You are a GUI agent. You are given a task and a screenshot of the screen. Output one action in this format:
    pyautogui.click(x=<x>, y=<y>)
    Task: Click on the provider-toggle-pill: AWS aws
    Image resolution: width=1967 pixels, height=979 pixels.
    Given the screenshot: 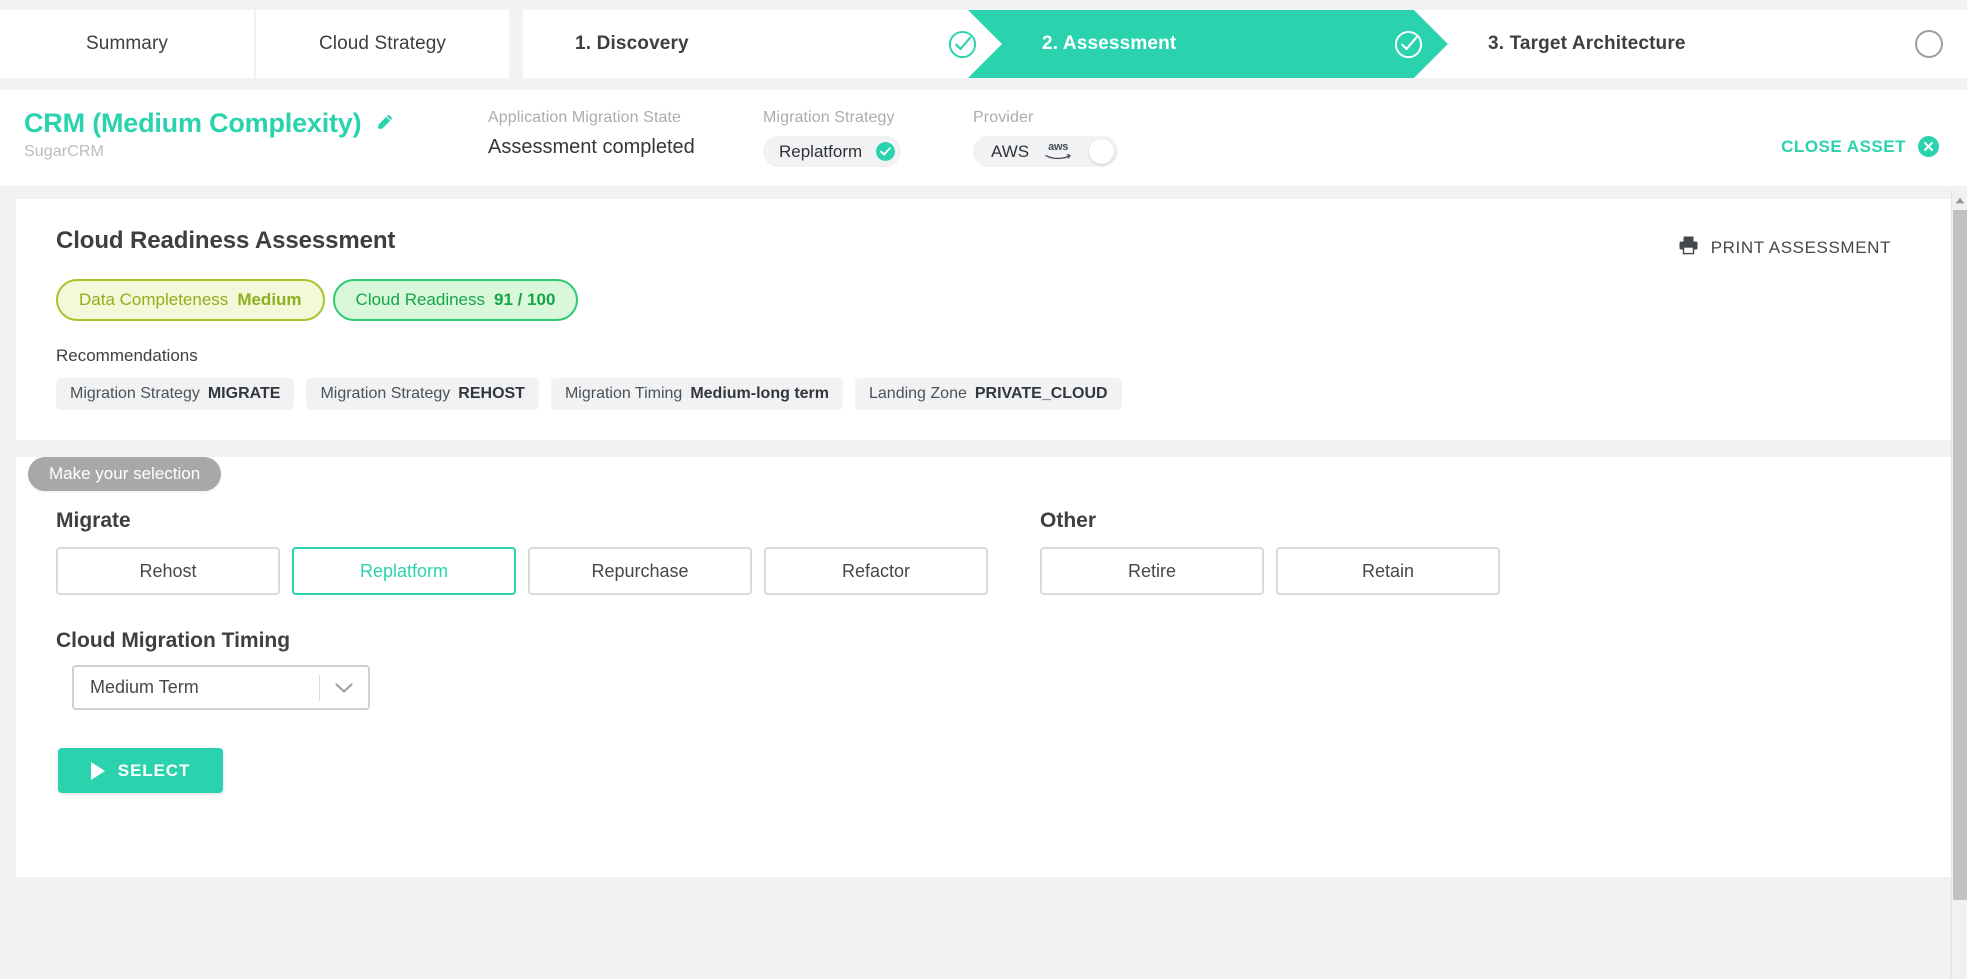 What is the action you would take?
    pyautogui.click(x=1046, y=151)
    